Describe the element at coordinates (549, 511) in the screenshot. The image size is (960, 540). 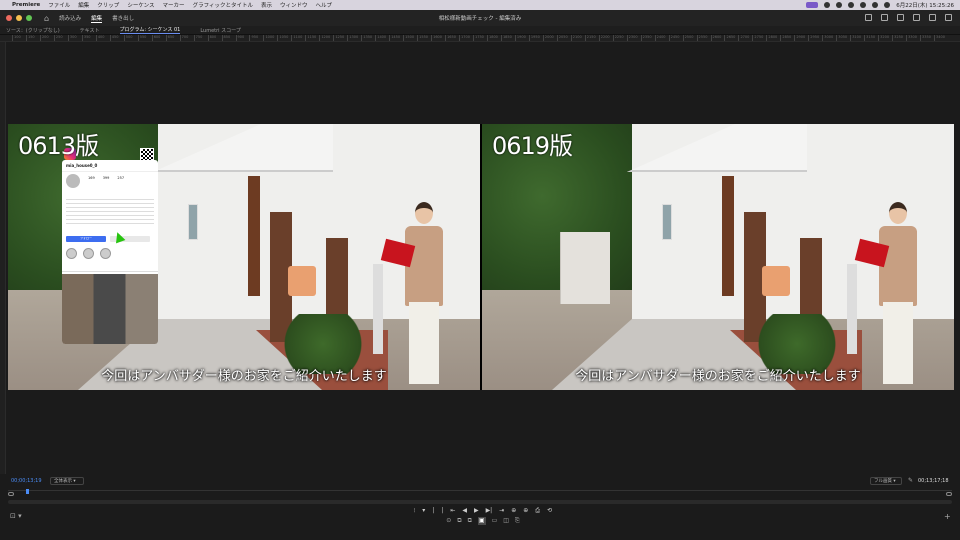
I see `loop-icon: ⟲` at that location.